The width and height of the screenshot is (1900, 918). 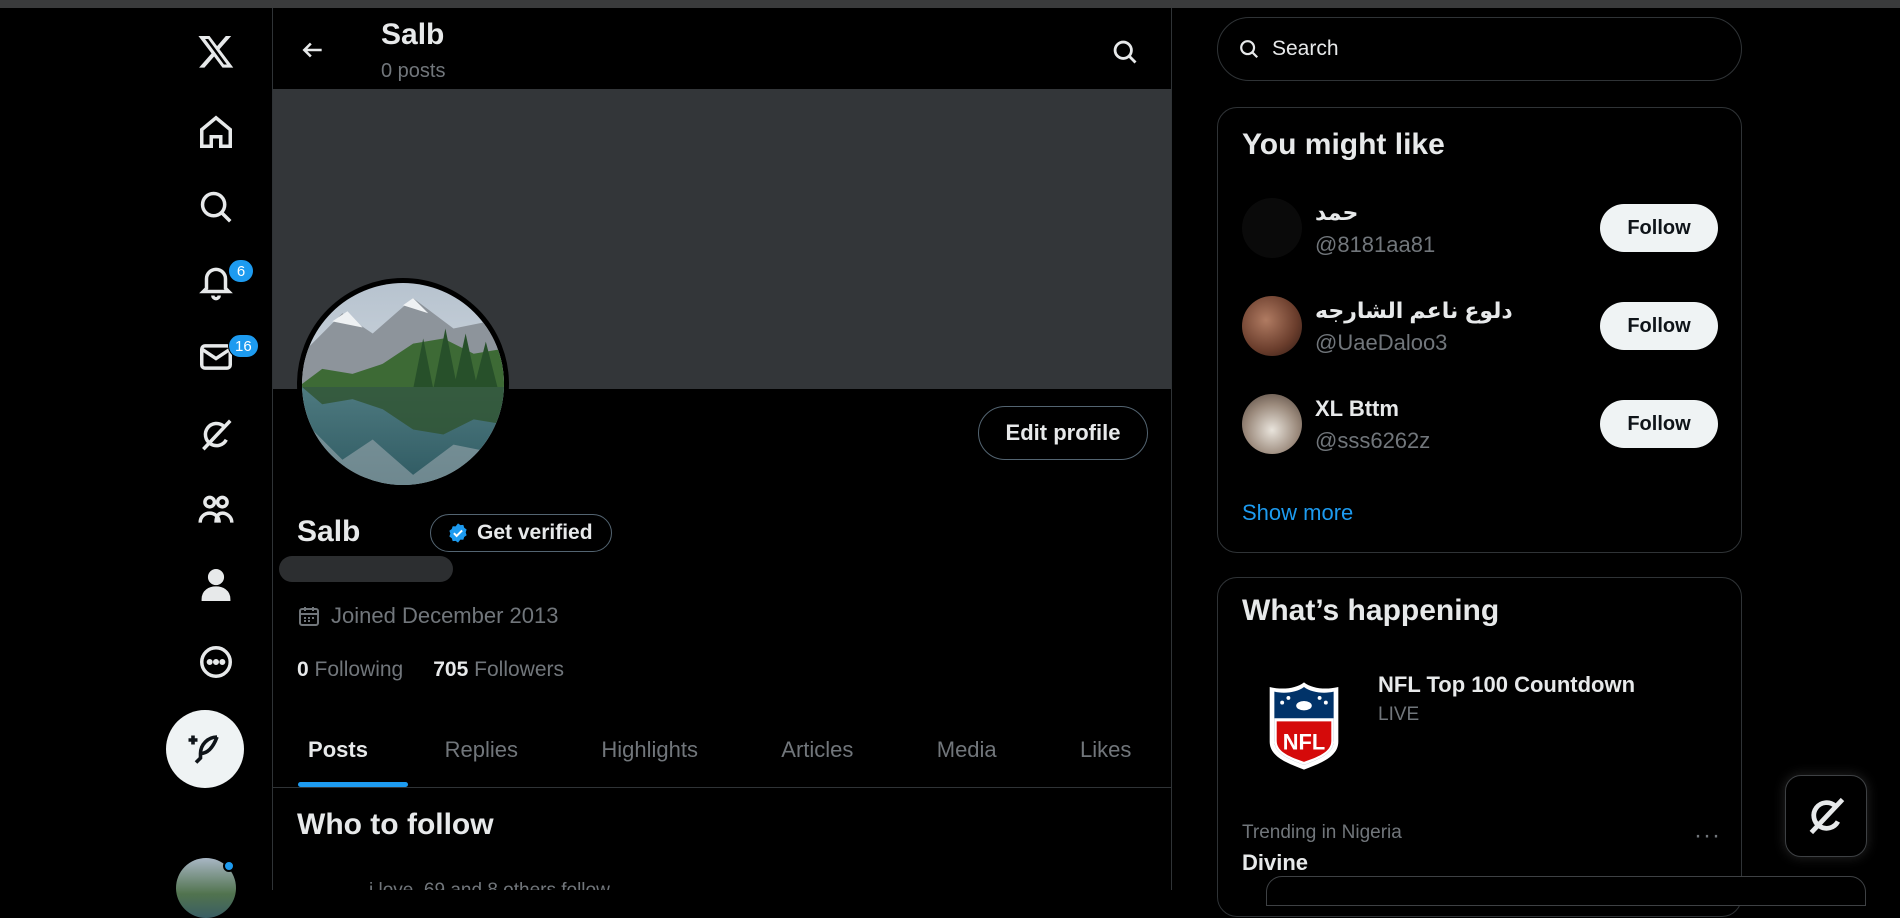 I want to click on search-icon, so click(x=1249, y=49).